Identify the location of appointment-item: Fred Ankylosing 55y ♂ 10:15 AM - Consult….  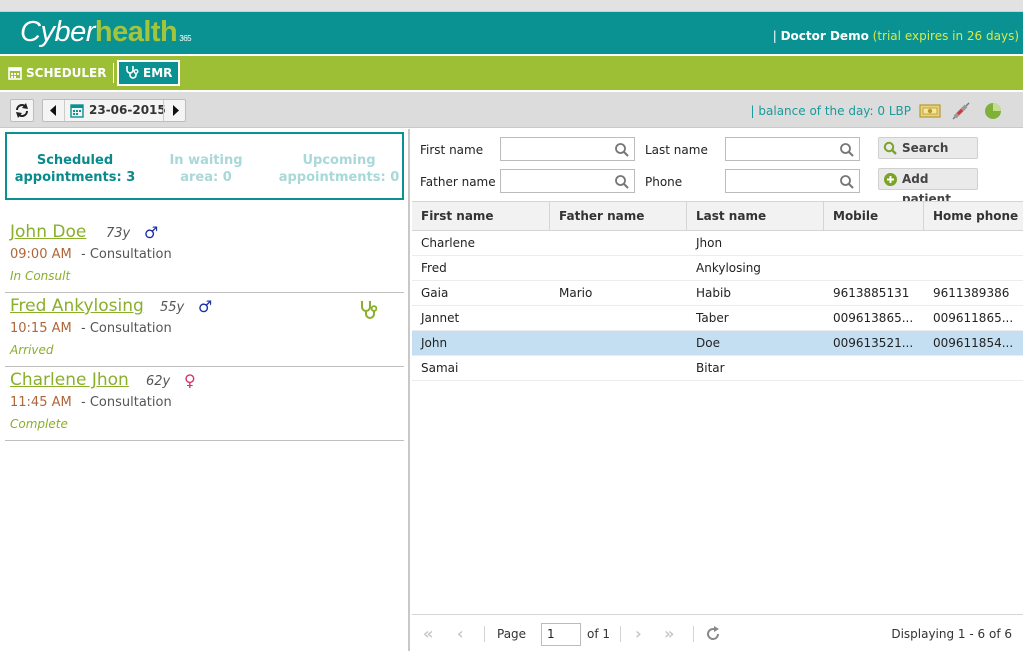
(204, 330).